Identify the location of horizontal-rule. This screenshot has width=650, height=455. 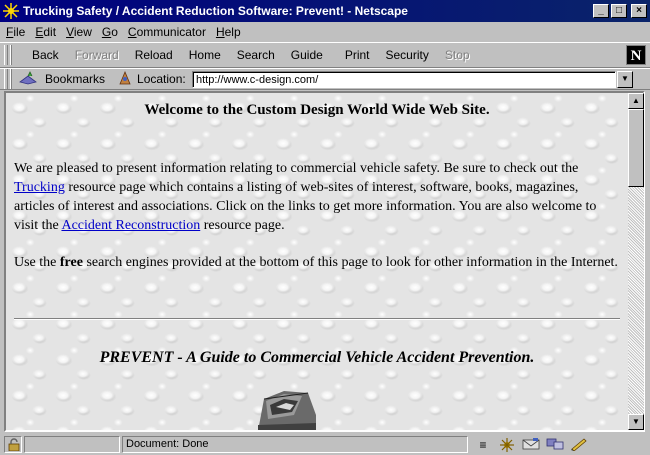
(317, 319).